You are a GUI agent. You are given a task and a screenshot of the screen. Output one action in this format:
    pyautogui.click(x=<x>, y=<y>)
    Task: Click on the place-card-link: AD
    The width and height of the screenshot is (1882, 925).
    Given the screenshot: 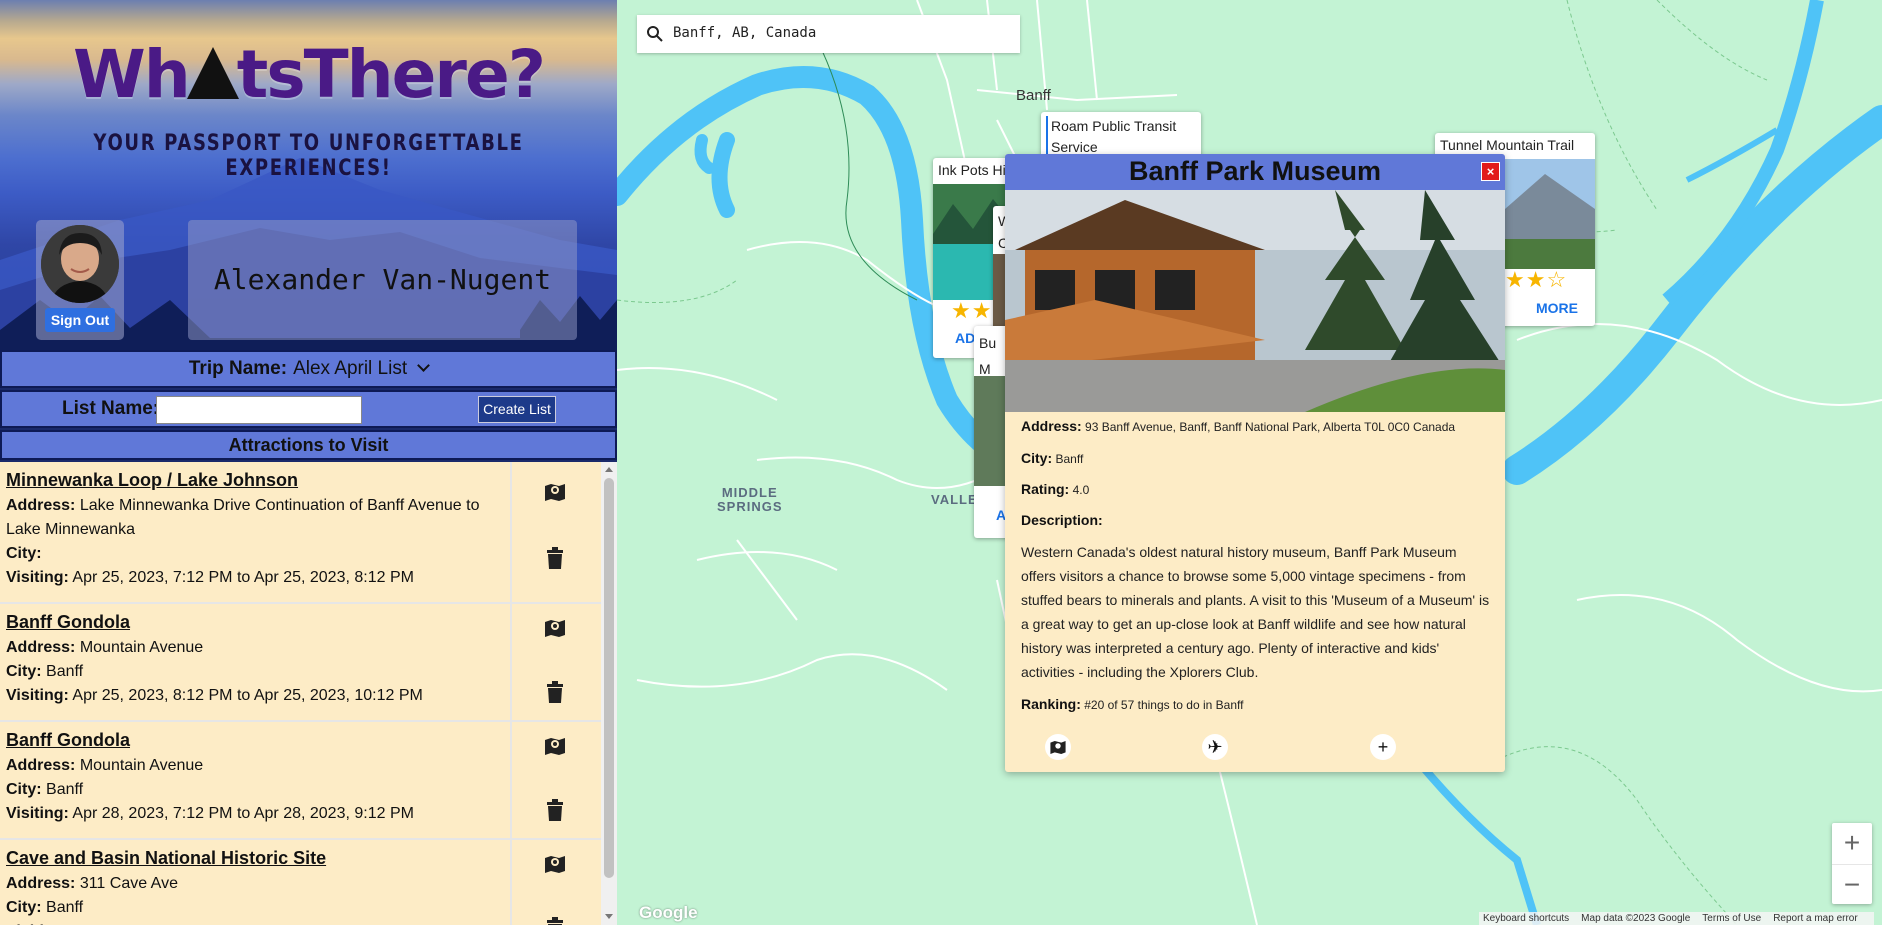 What is the action you would take?
    pyautogui.click(x=965, y=338)
    